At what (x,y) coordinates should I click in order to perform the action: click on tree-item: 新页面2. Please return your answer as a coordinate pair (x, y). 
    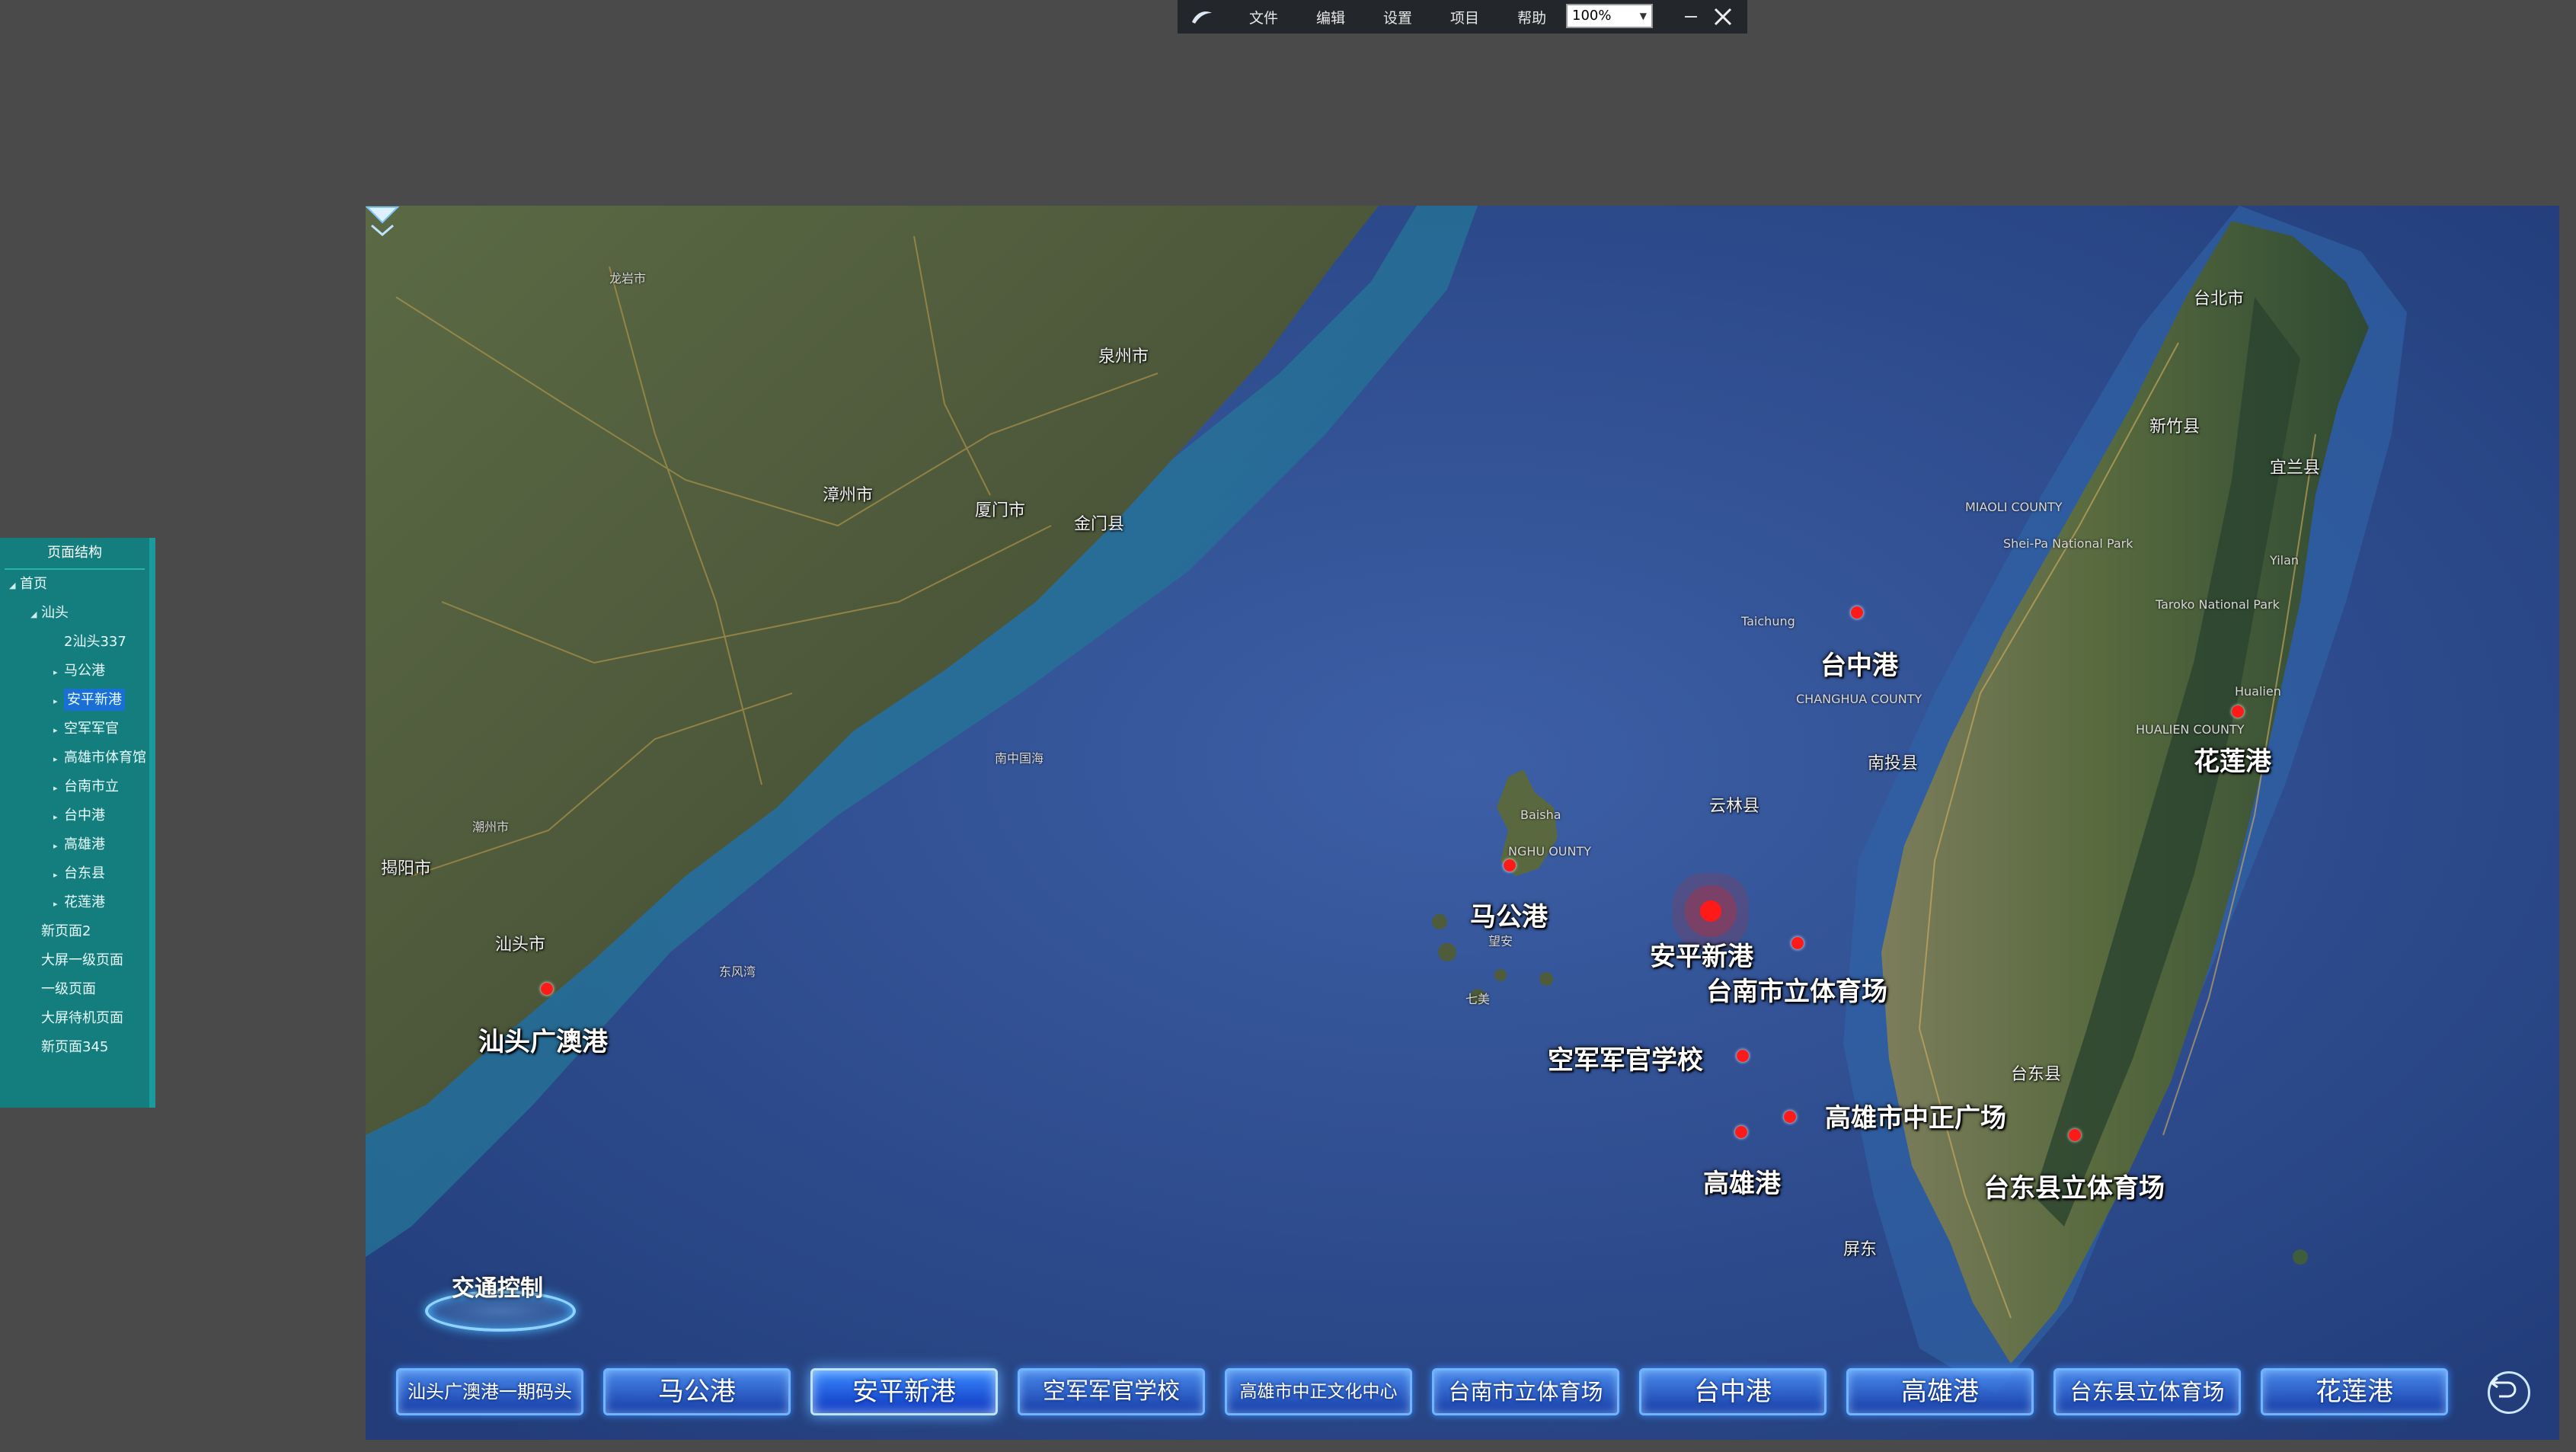
    Looking at the image, I should click on (61, 932).